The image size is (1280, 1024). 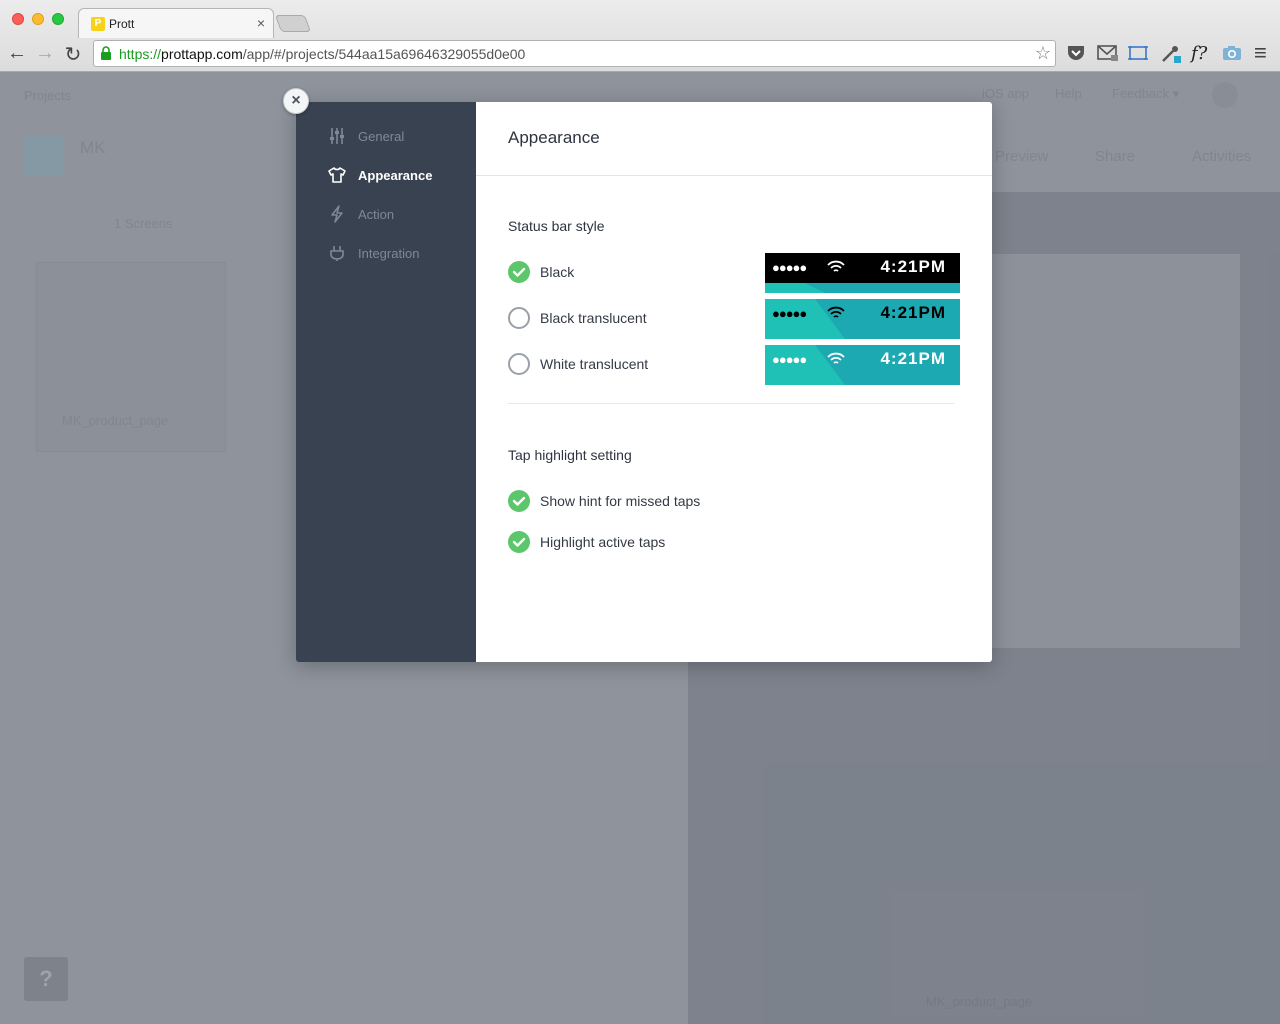 What do you see at coordinates (1138, 53) in the screenshot?
I see `screen-capture-icon` at bounding box center [1138, 53].